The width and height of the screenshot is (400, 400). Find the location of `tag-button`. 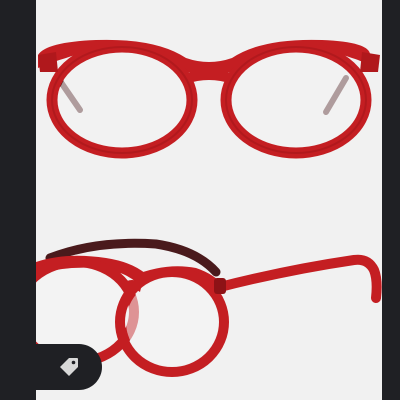

tag-button is located at coordinates (69, 367).